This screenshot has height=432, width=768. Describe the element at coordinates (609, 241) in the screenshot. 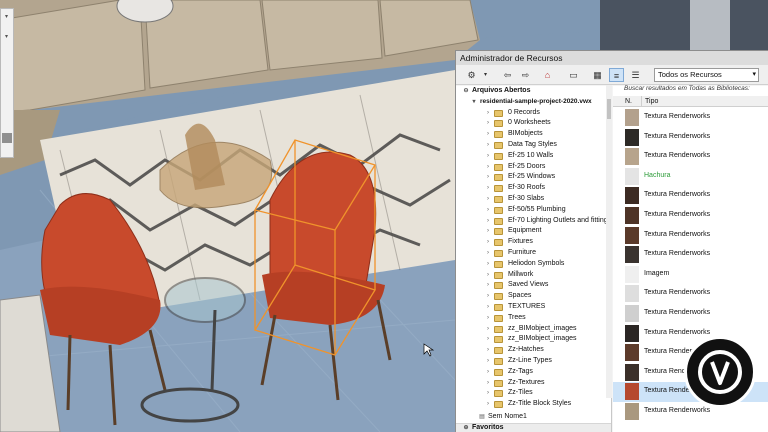

I see `tree-scrollbar` at that location.